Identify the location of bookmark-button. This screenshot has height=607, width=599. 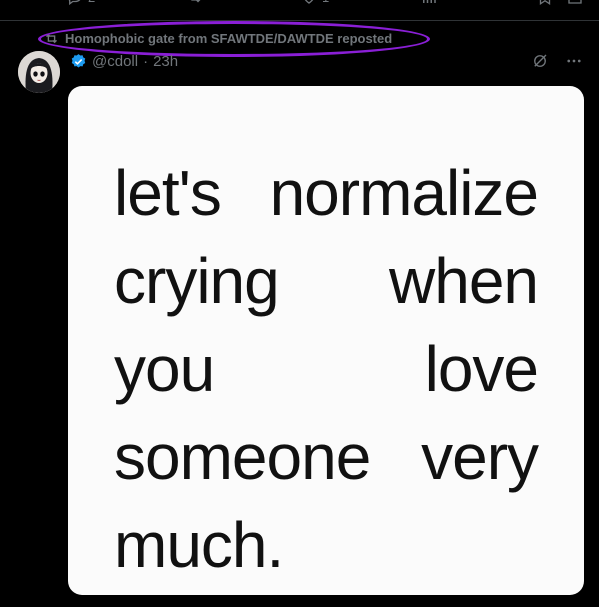
(545, 3).